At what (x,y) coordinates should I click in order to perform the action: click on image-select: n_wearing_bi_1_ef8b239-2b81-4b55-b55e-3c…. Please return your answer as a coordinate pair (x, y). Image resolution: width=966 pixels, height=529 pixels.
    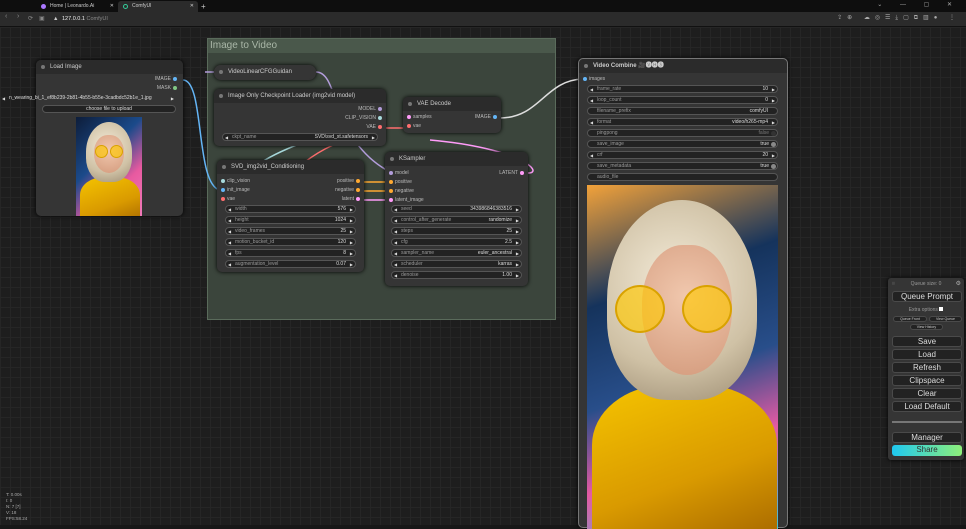
    Looking at the image, I should click on (88, 99).